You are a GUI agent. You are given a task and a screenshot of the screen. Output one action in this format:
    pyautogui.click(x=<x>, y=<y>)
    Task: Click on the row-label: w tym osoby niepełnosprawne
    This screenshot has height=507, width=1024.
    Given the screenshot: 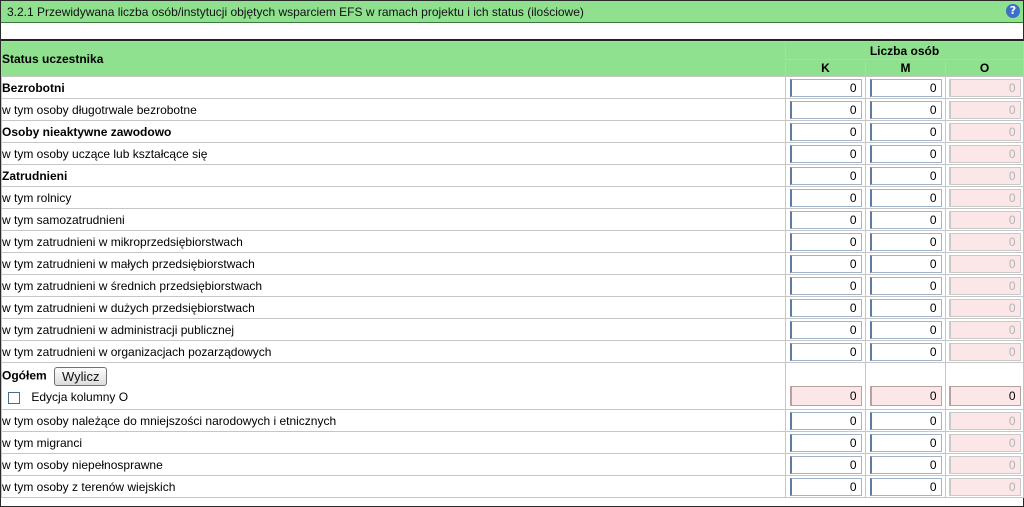 What is the action you would take?
    pyautogui.click(x=393, y=464)
    